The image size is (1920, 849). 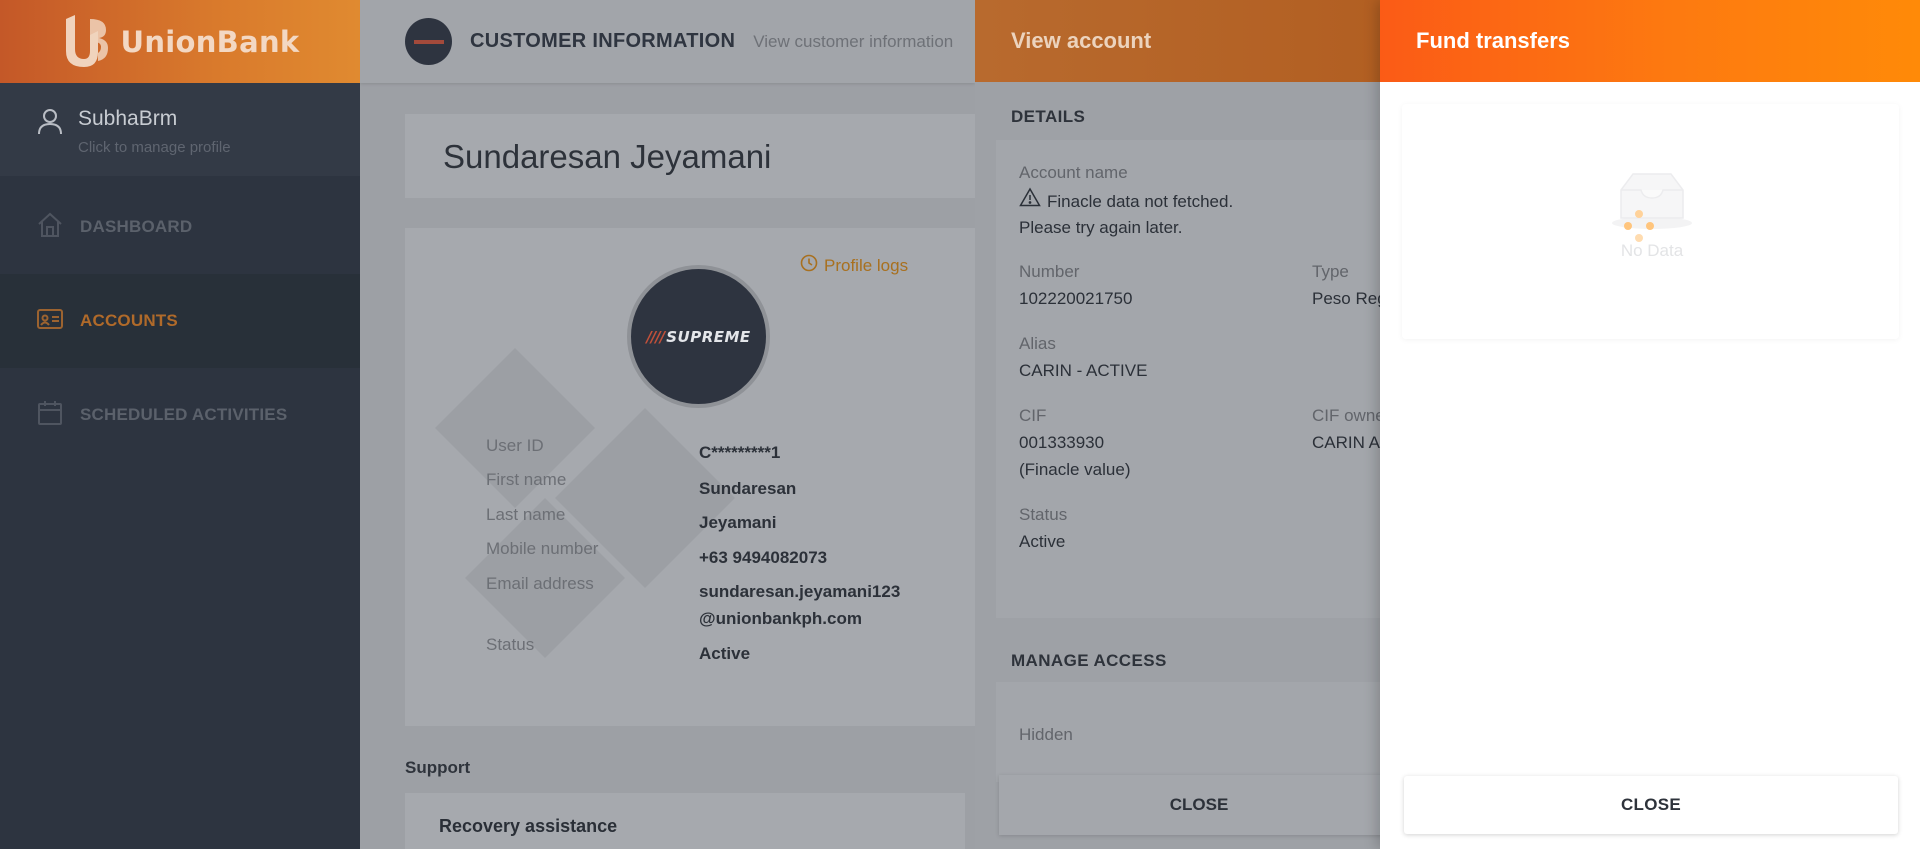 I want to click on customer-name-card: Sundaresan Jeyamani, so click(x=690, y=156).